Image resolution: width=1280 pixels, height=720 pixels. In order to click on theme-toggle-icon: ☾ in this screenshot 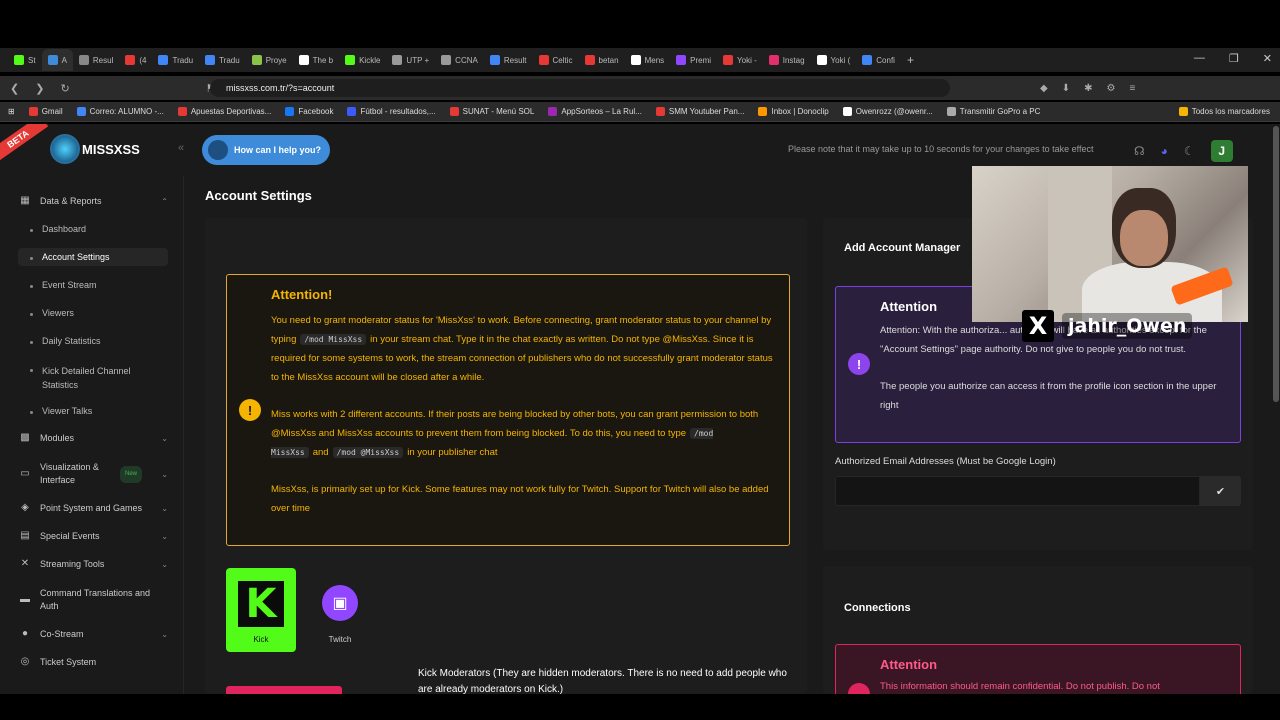, I will do `click(1189, 151)`.